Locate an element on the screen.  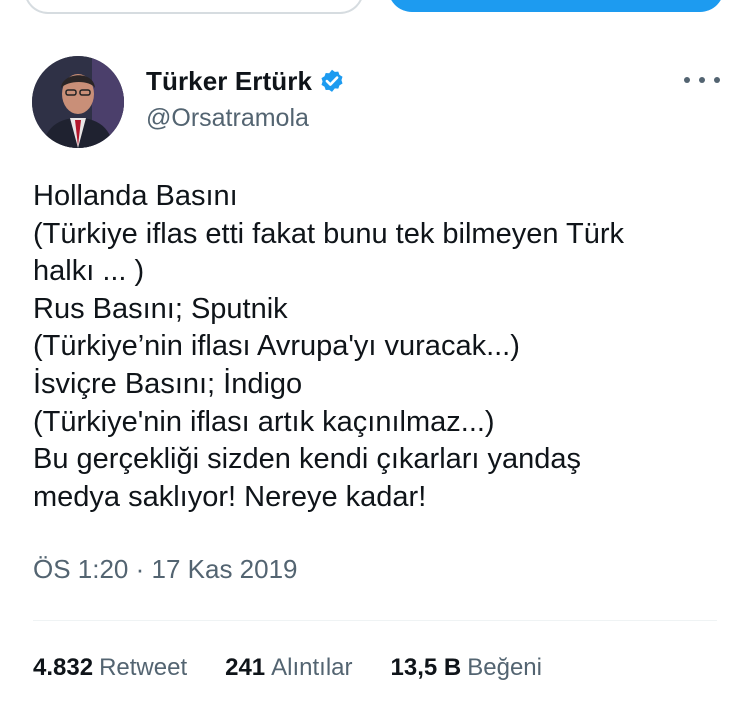
author-display-name: Türker Ertürk is located at coordinates (229, 81).